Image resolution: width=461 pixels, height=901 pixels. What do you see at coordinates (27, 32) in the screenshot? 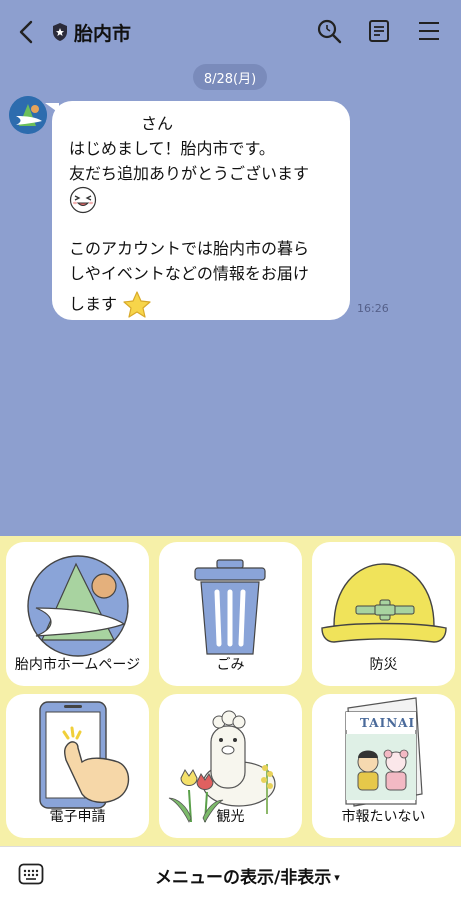
I see `chevron-left-icon` at bounding box center [27, 32].